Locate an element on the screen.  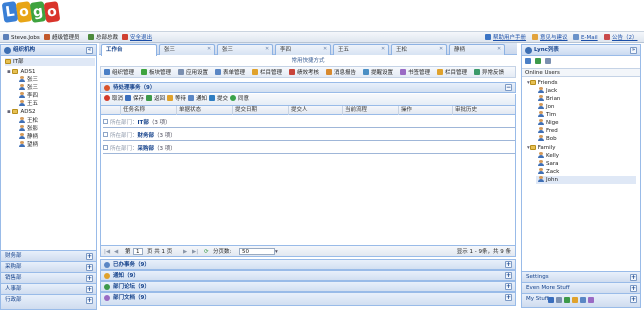
contact-item: Jon is located at coordinates (546, 107).